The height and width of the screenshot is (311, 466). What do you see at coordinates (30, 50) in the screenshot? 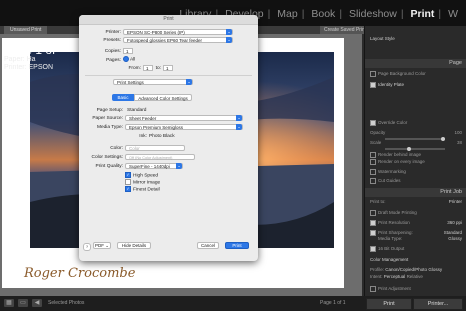
I see `page-number: Page 1 of` at bounding box center [30, 50].